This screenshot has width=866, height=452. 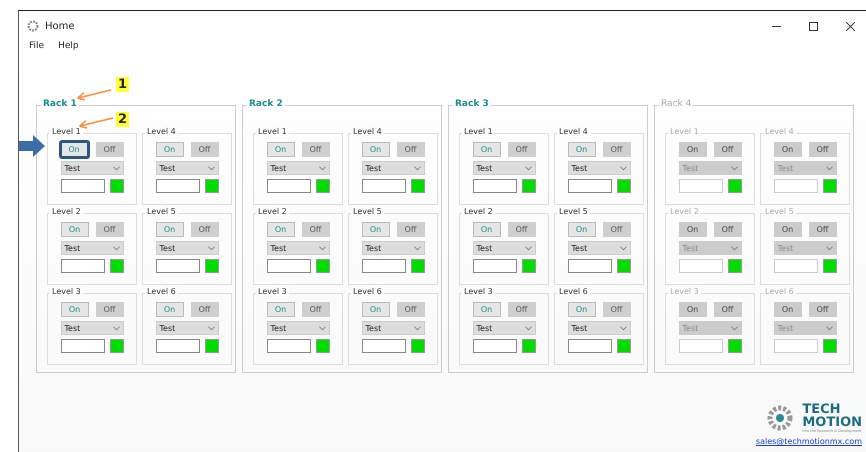 I want to click on maximize-icon, so click(x=813, y=26).